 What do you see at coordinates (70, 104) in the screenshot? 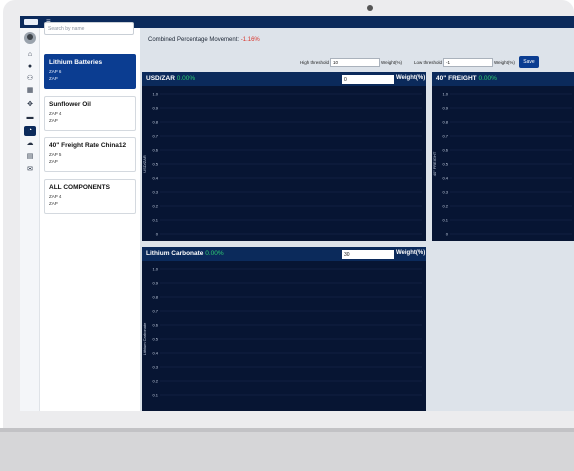
I see `component-name: Sunflower Oil` at bounding box center [70, 104].